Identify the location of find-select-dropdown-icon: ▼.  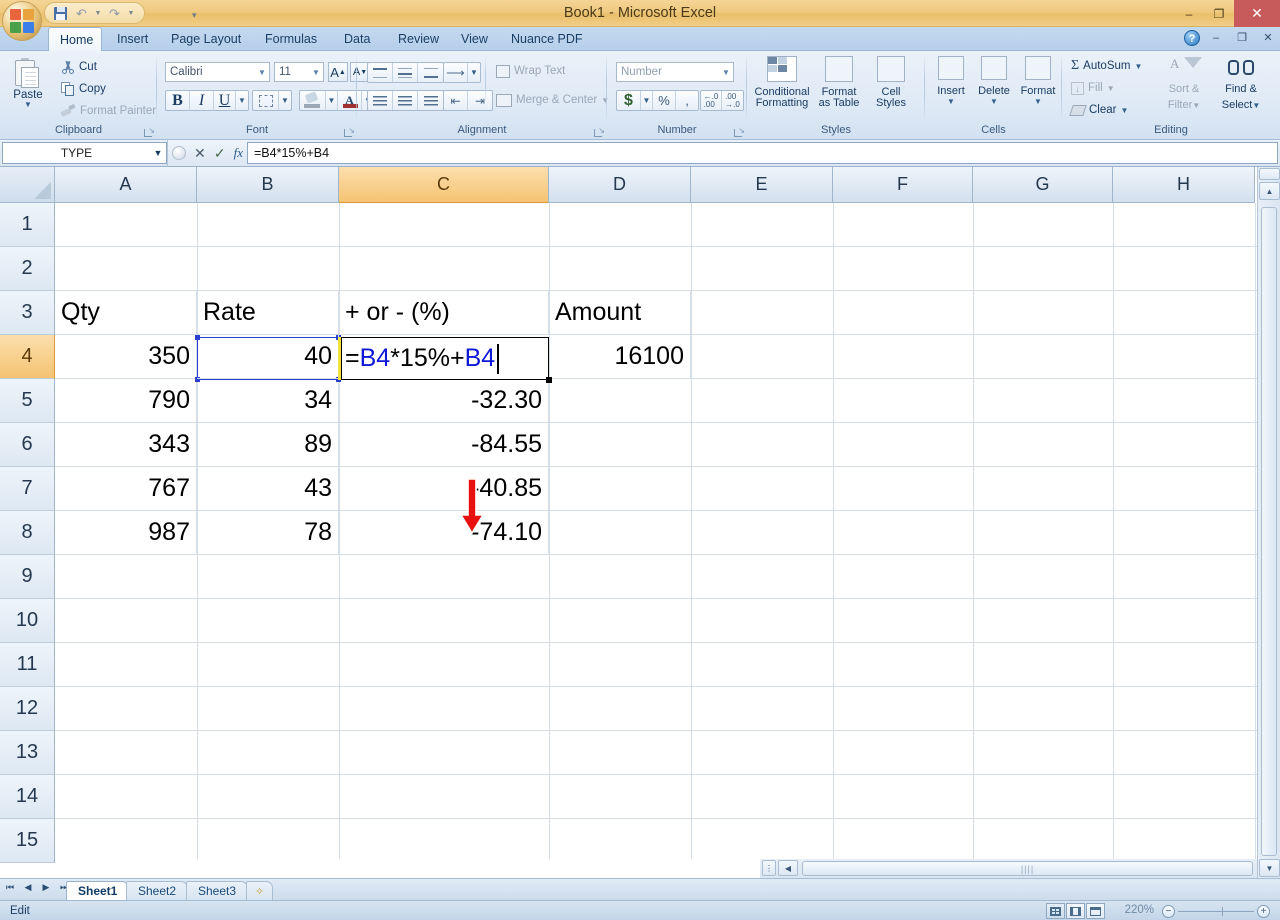
(1256, 105).